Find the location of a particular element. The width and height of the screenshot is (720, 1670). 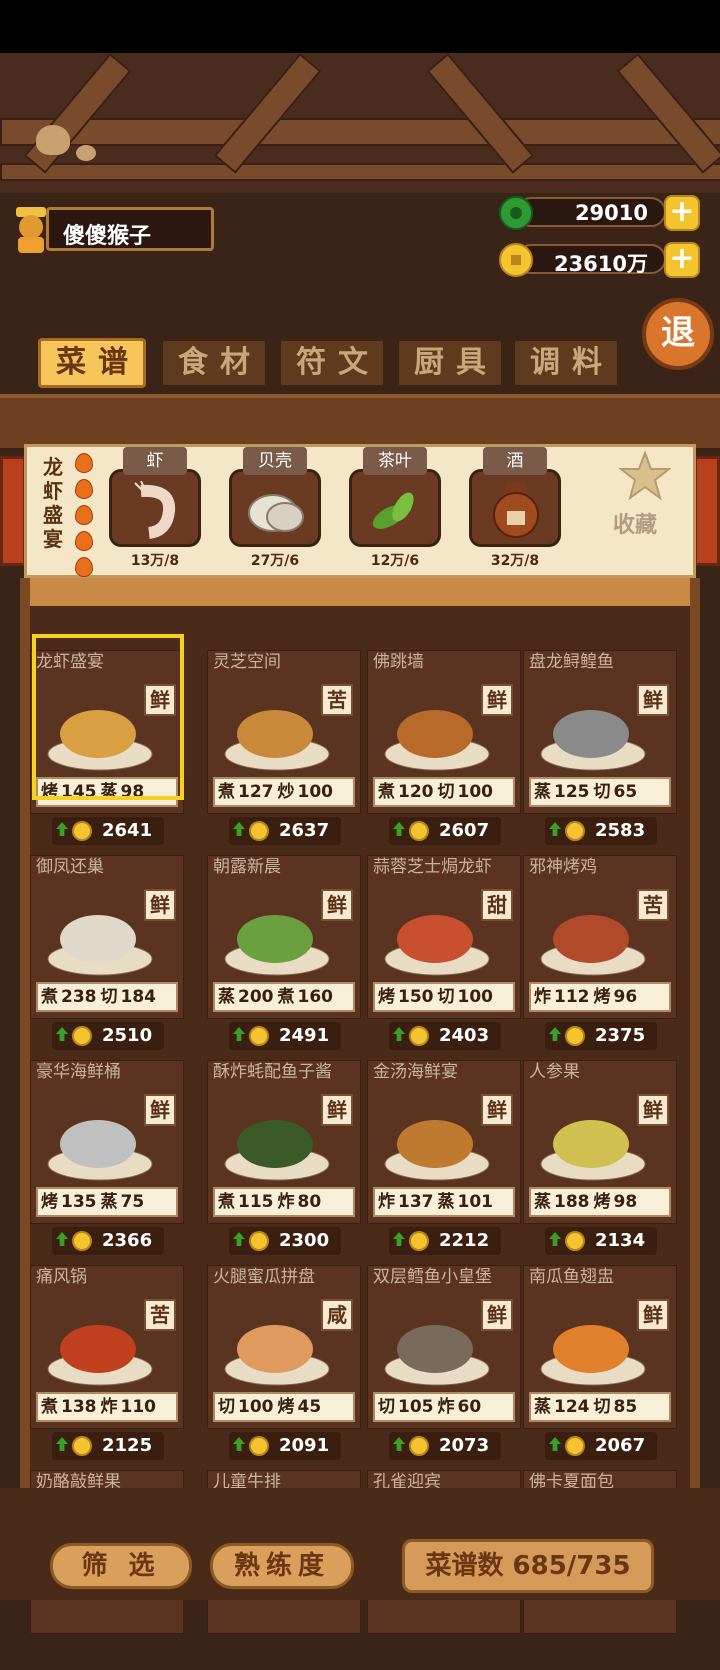

skill-value: 65 is located at coordinates (625, 792).